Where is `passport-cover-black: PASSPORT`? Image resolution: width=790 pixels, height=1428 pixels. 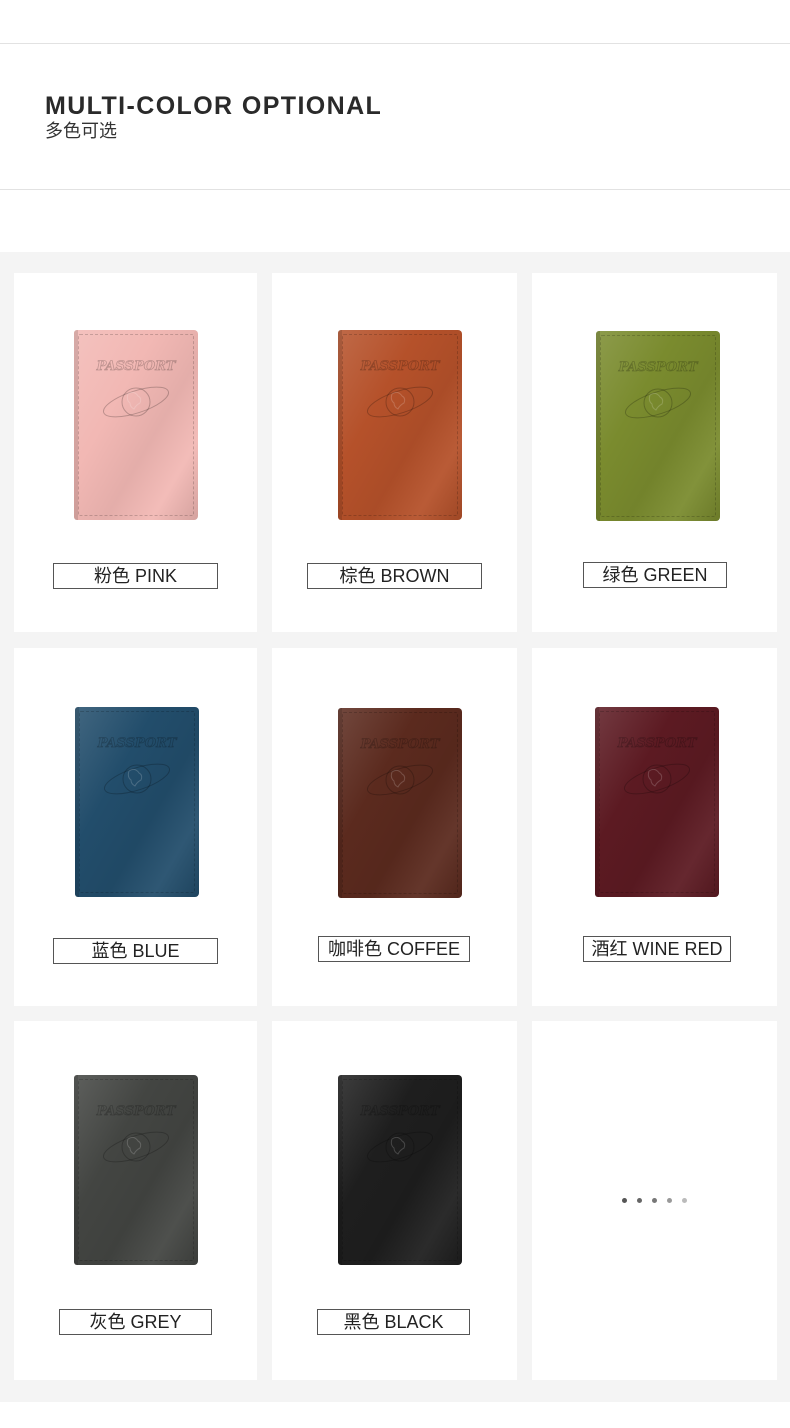
passport-cover-black: PASSPORT is located at coordinates (400, 1170).